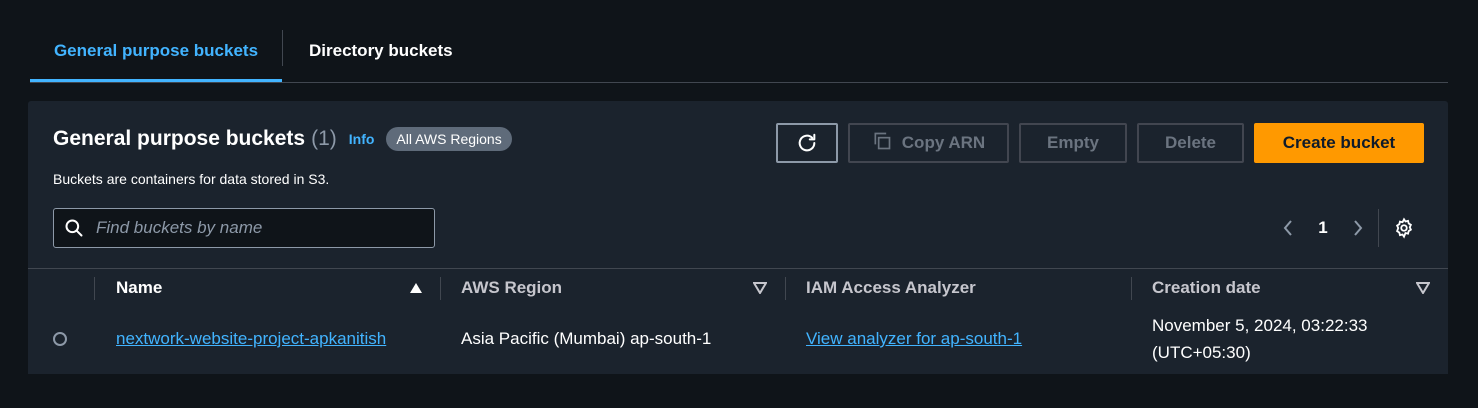 This screenshot has width=1478, height=408. I want to click on tab-directory-buckets: Directory buckets, so click(368, 51).